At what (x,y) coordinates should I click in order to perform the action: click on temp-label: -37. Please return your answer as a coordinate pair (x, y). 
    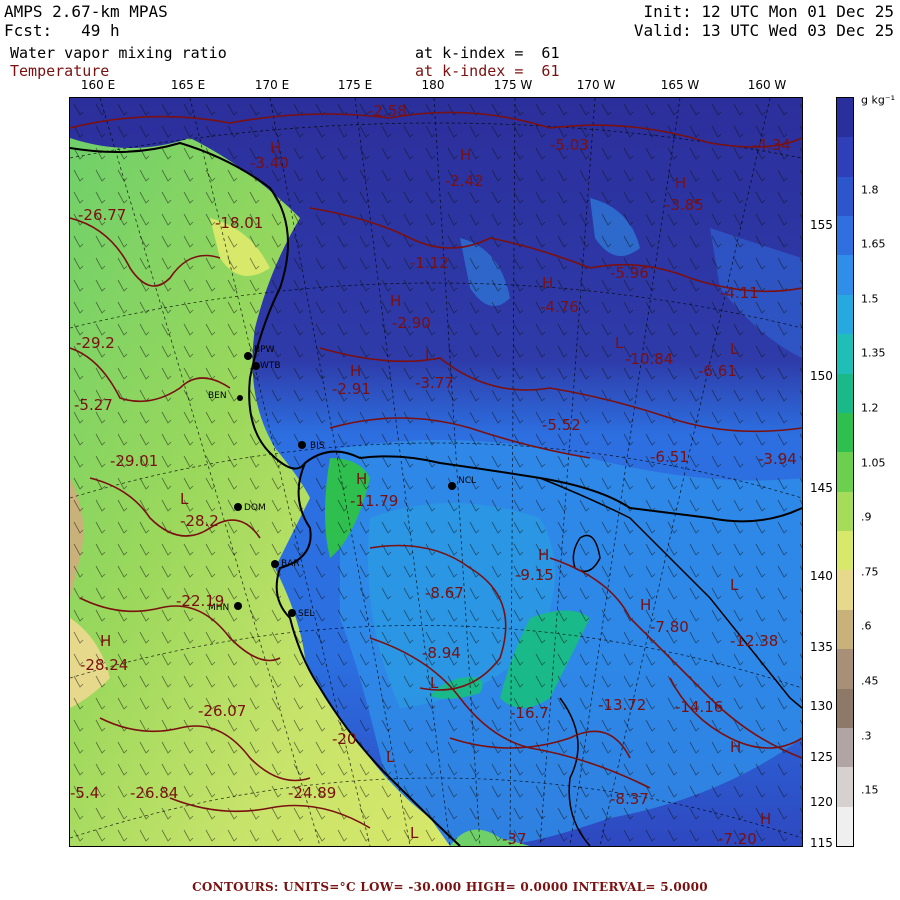
    Looking at the image, I should click on (514, 838).